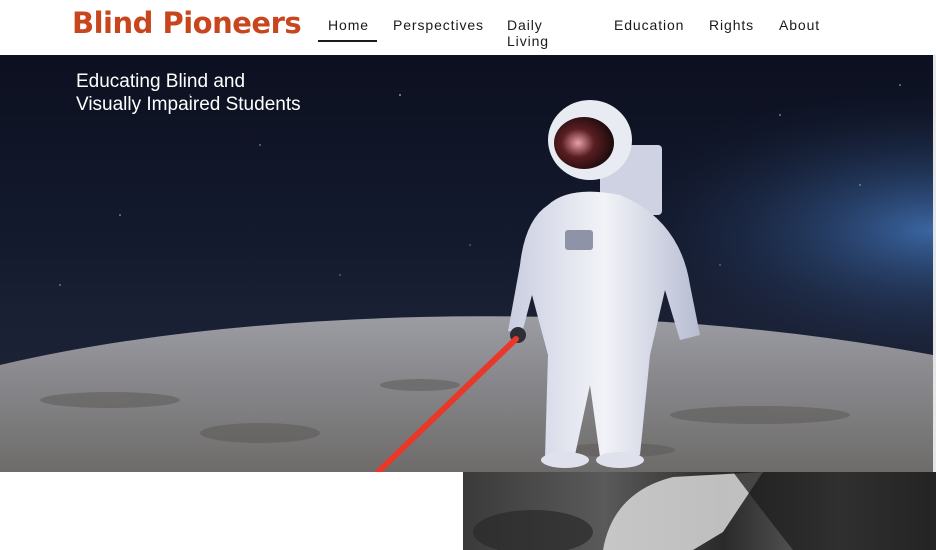  Describe the element at coordinates (231, 511) in the screenshot. I see `content-panel` at that location.